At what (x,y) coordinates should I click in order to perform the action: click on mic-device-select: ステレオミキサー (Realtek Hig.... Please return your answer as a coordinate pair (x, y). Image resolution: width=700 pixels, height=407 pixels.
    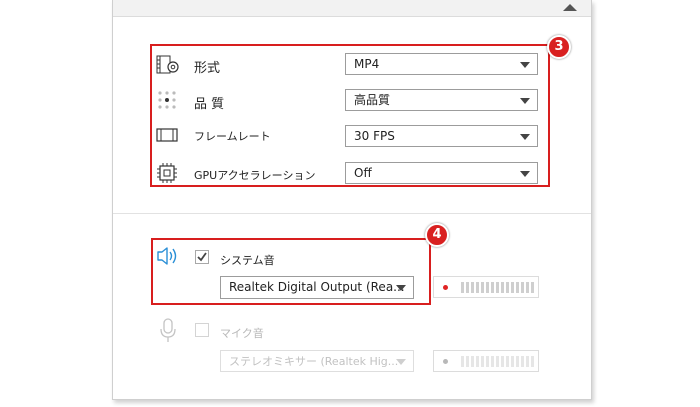
    Looking at the image, I should click on (317, 361).